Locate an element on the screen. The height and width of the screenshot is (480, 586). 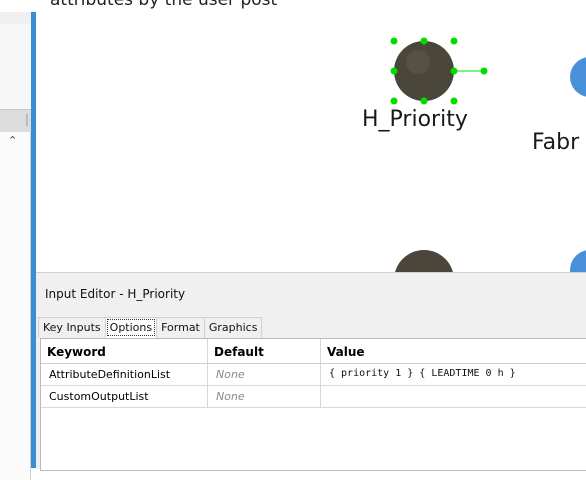
canvas-graphics is located at coordinates (439, 155).